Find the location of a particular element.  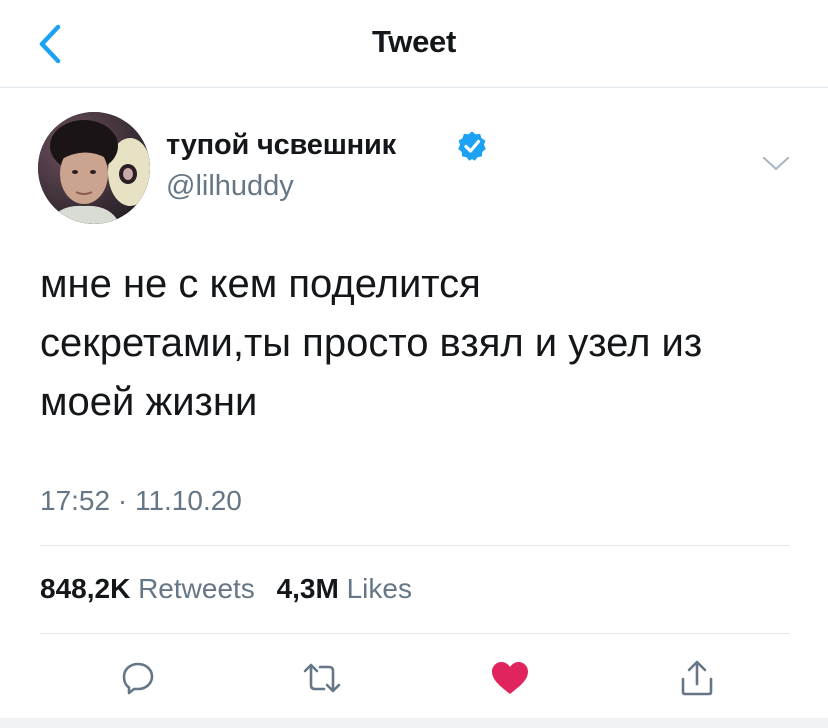

likes-label: Likes is located at coordinates (379, 588).